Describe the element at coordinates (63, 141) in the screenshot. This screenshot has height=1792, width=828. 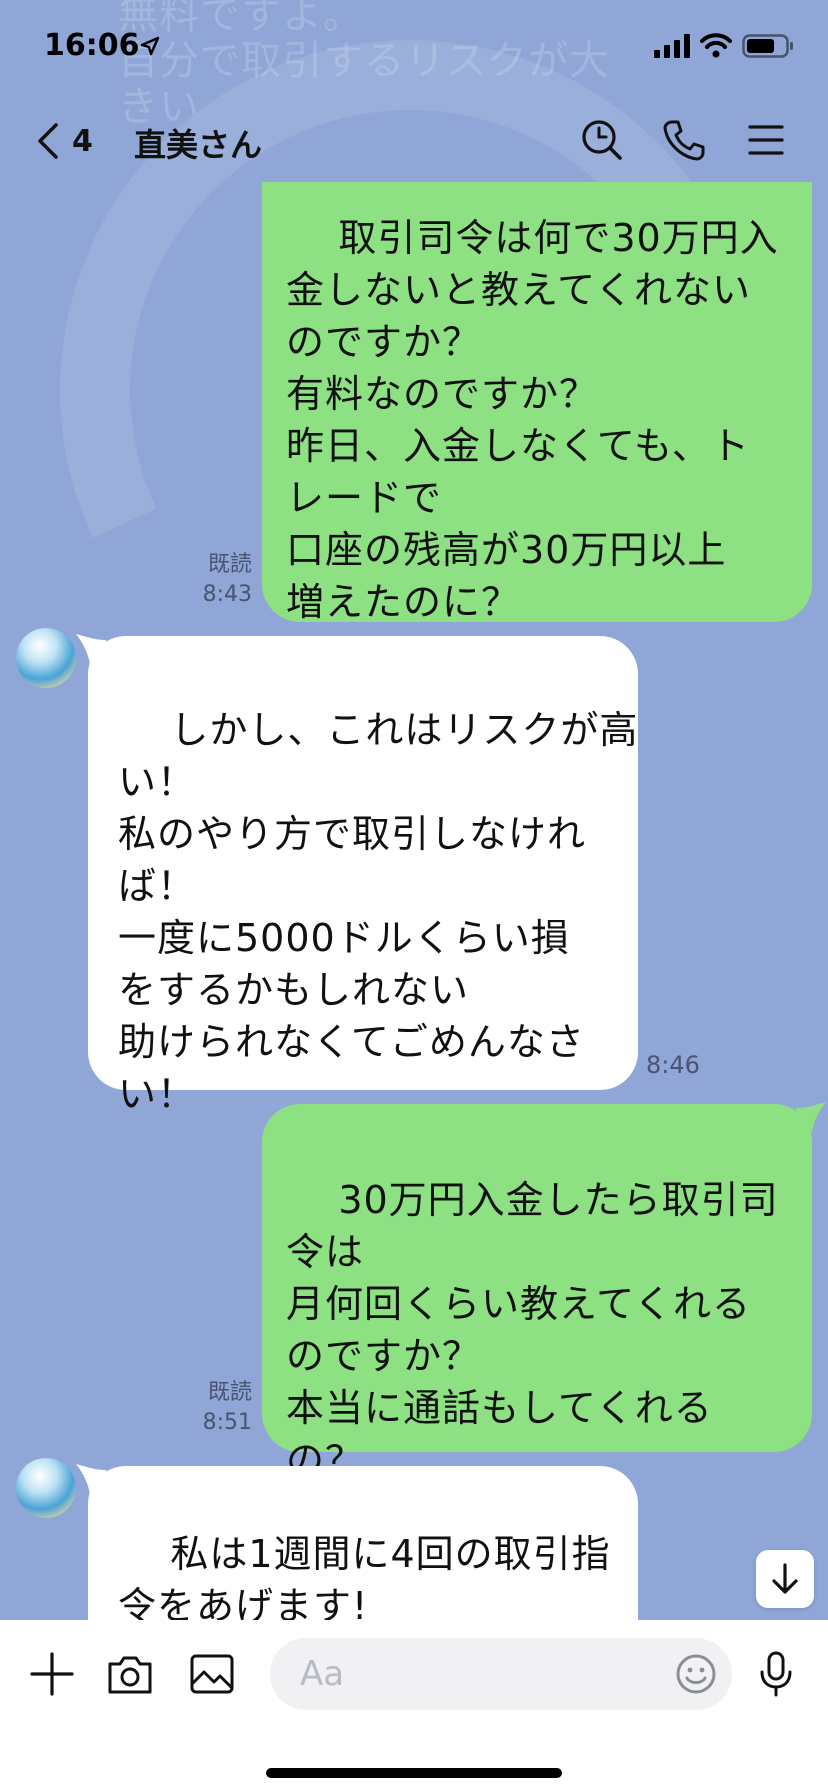
I see `back-button: 4` at that location.